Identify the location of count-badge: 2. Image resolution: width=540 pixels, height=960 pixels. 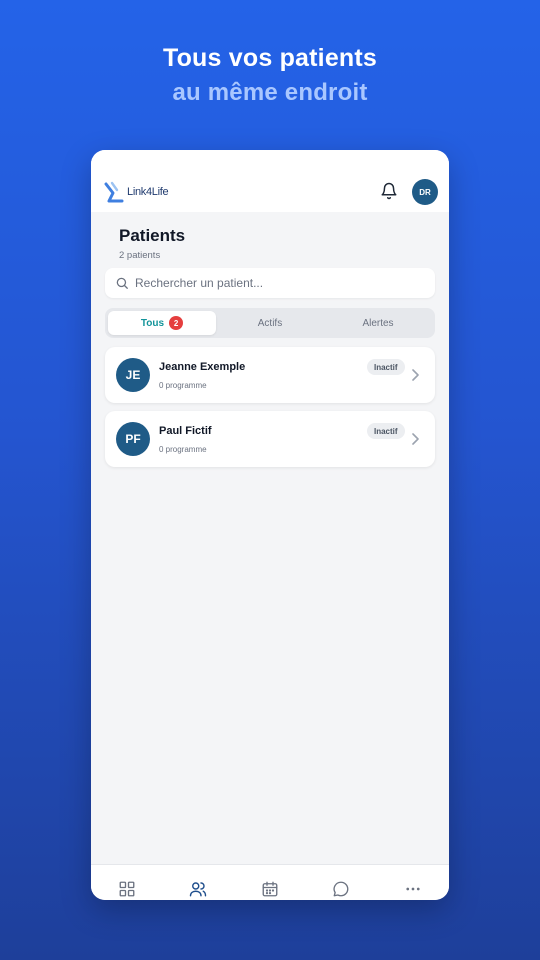
(176, 323).